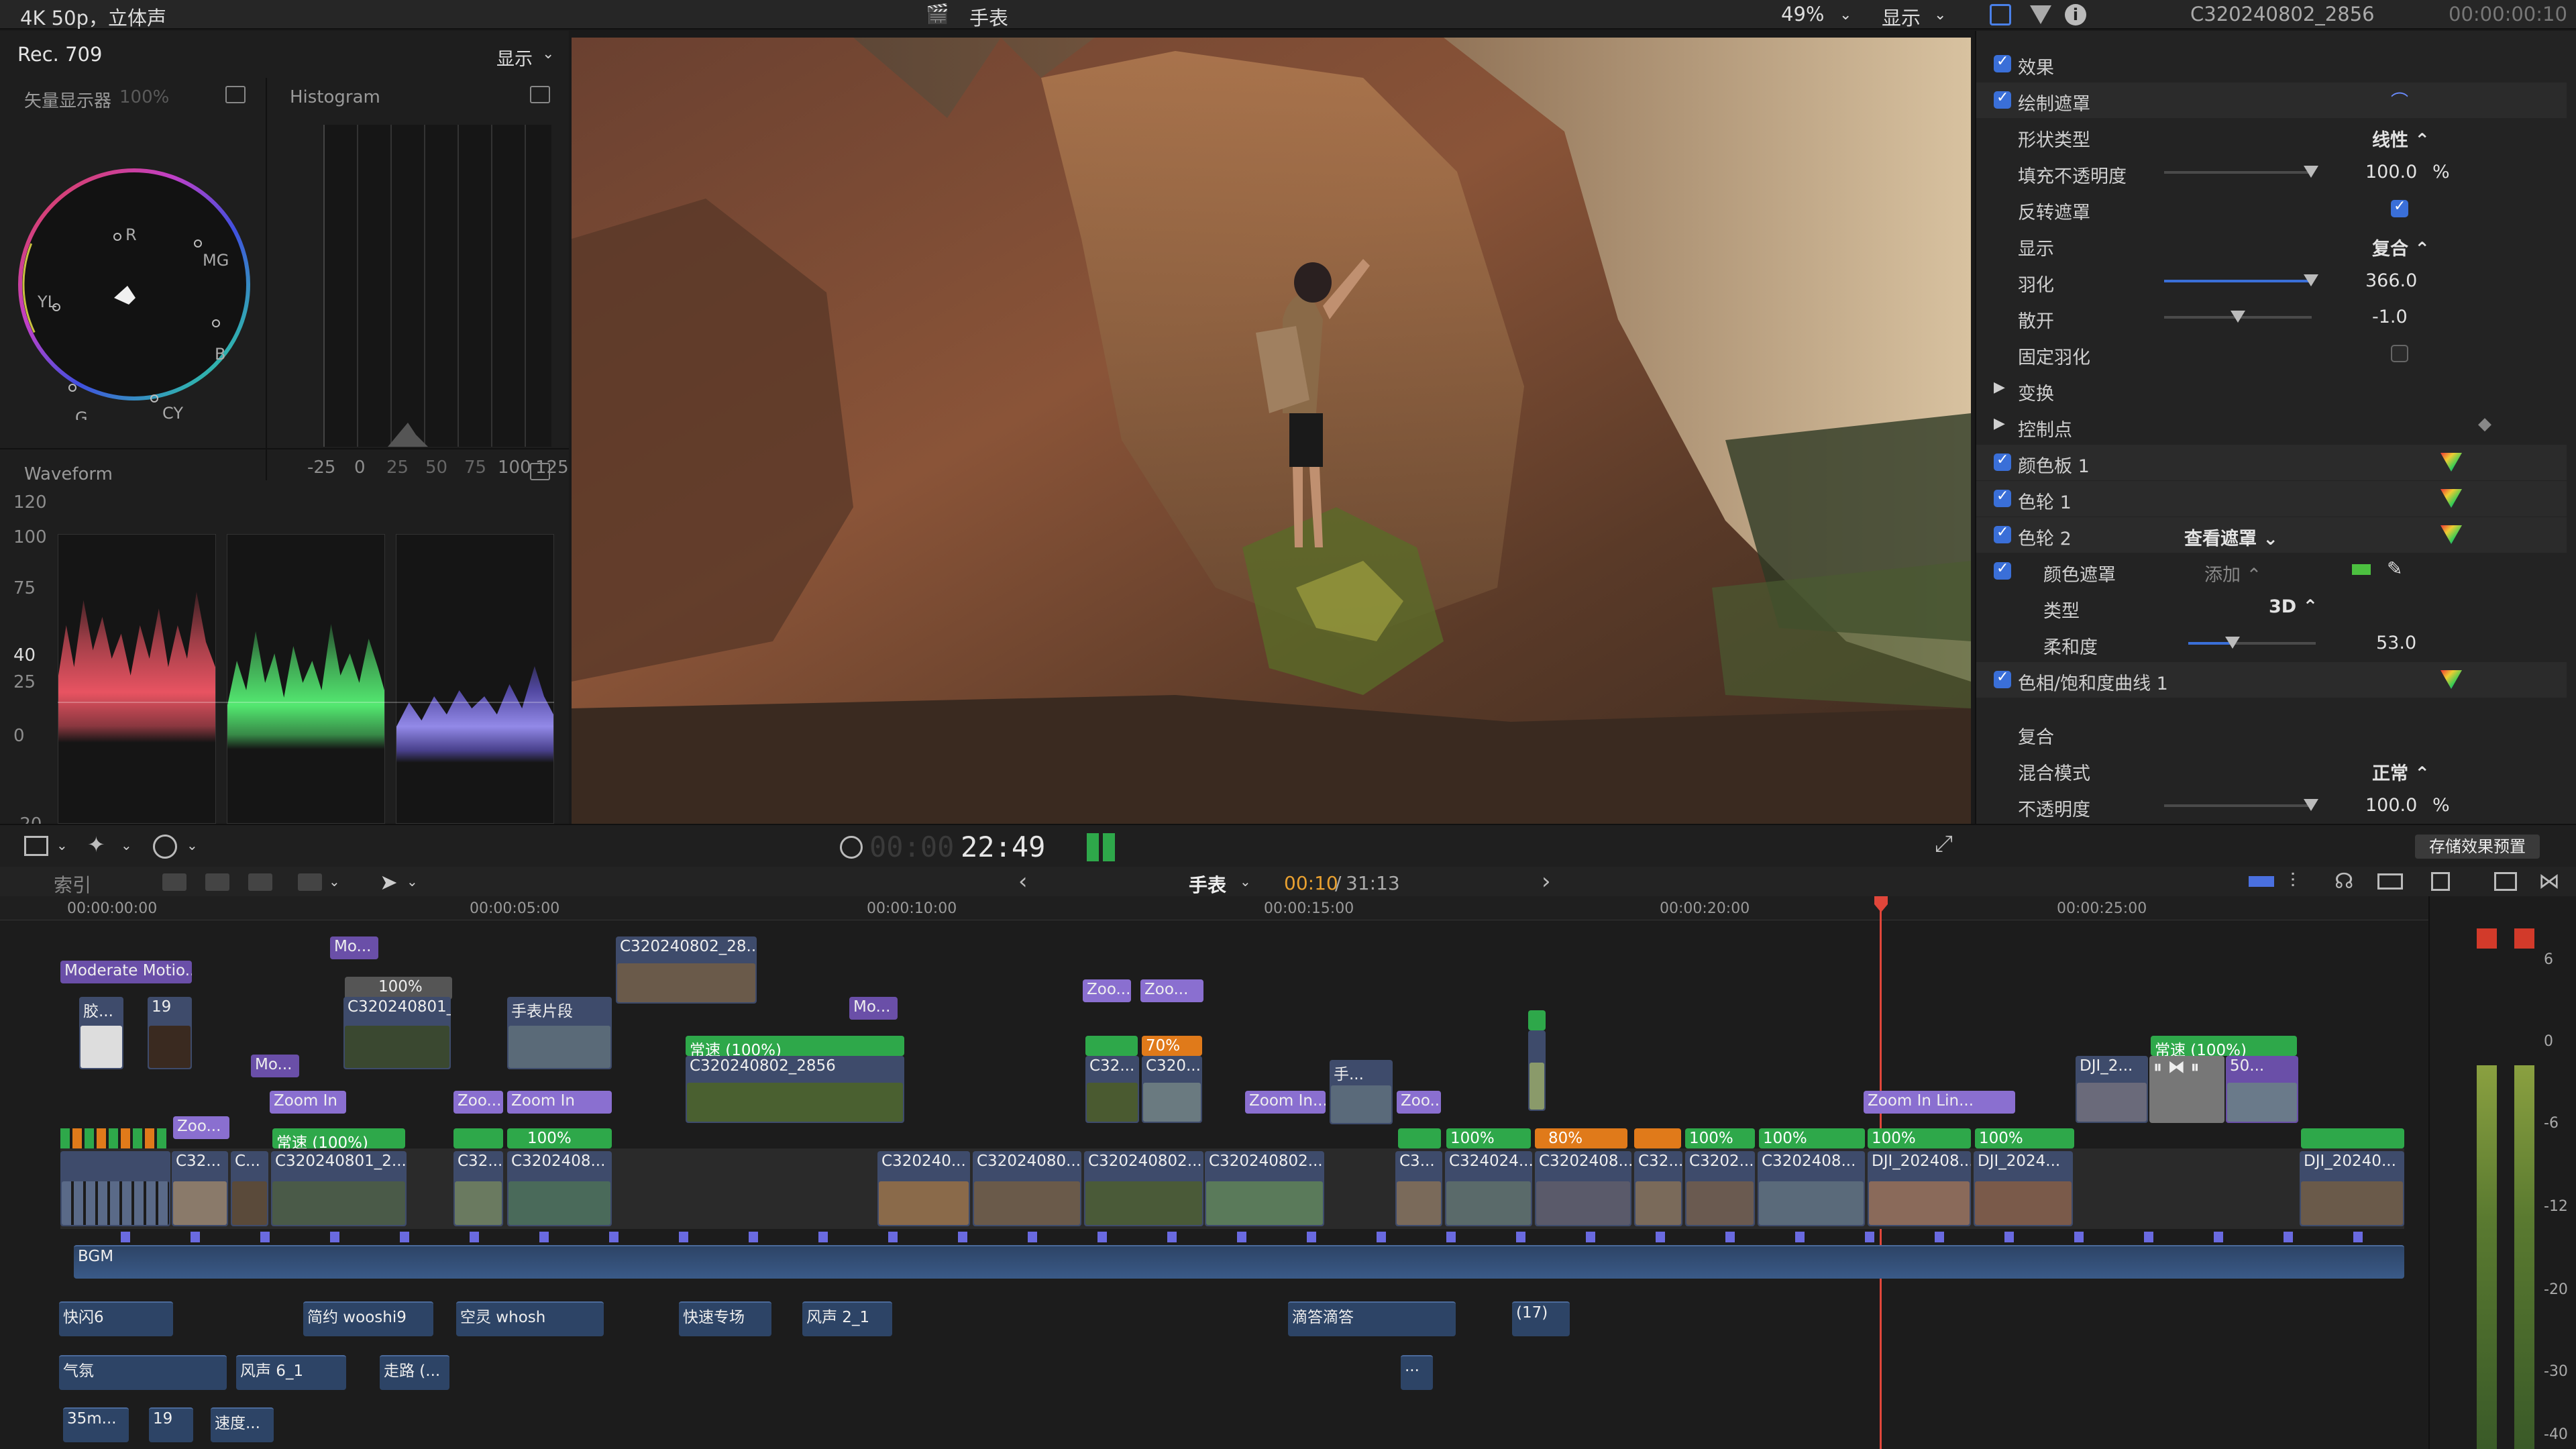 Image resolution: width=2576 pixels, height=1449 pixels. I want to click on audio-clip: 快闪6, so click(116, 1318).